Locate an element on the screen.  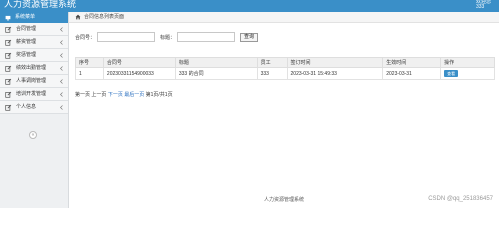
pagination: 第一页 上一页 下一页 最后一页 第1页/共1页 is located at coordinates (124, 94).